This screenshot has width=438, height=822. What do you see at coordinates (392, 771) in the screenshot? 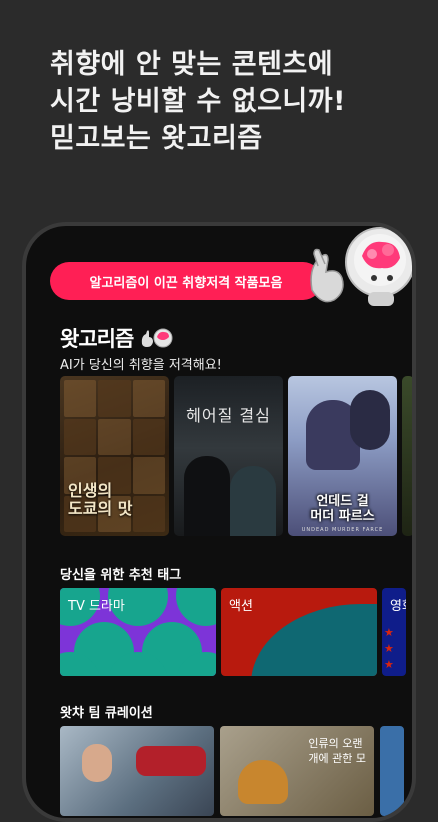
I see `curation-card-partial` at bounding box center [392, 771].